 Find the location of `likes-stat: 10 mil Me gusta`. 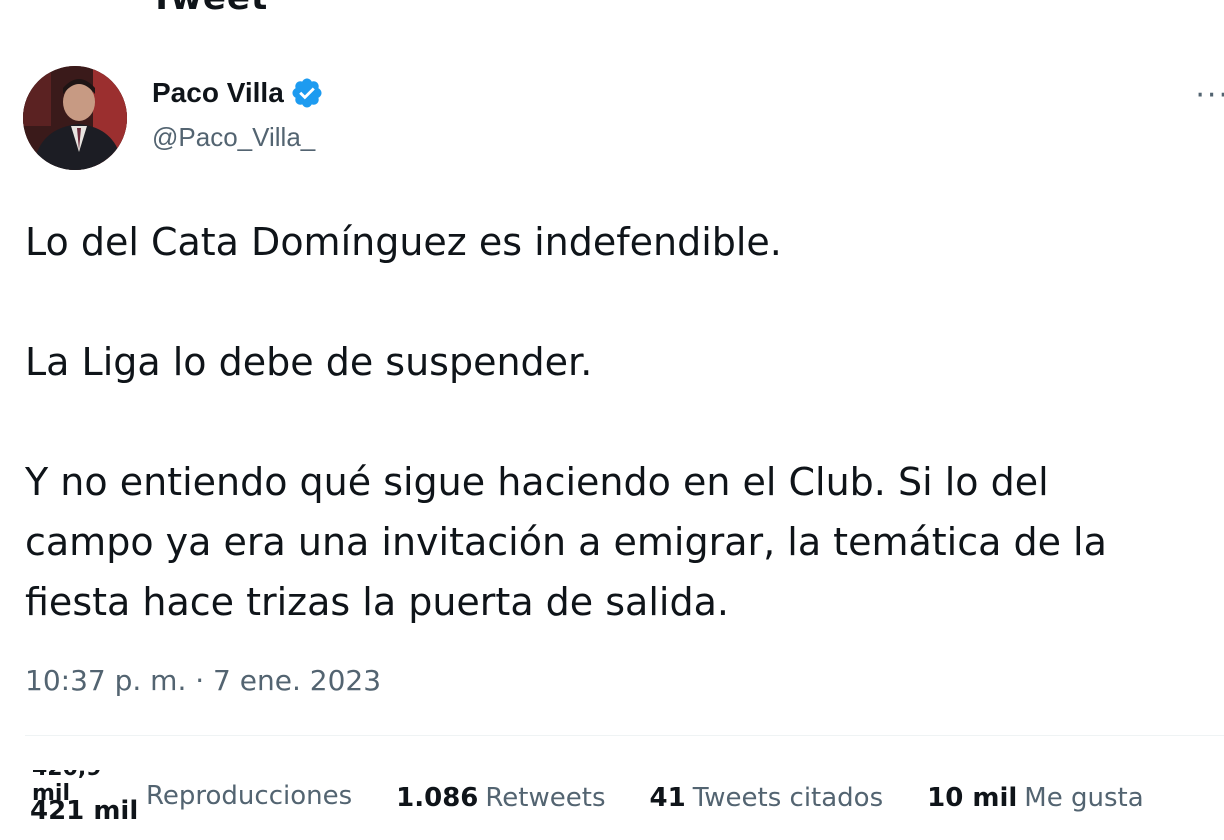

likes-stat: 10 mil Me gusta is located at coordinates (1035, 798).